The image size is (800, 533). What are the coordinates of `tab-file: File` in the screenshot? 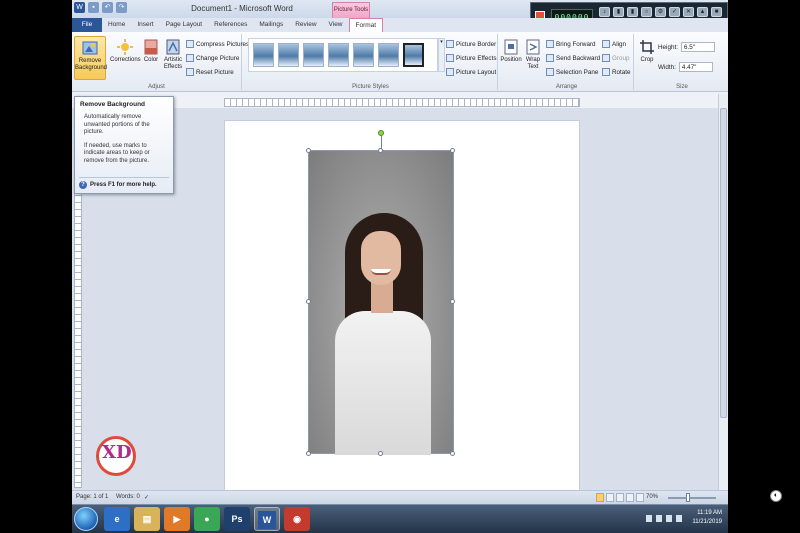 It's located at (87, 25).